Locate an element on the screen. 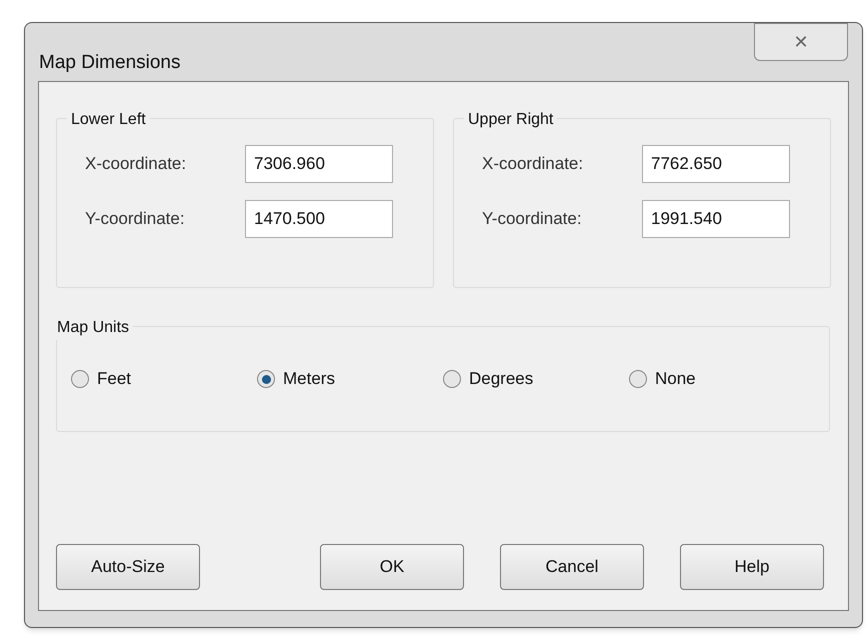  coordinate-field: 7762.650 is located at coordinates (716, 164).